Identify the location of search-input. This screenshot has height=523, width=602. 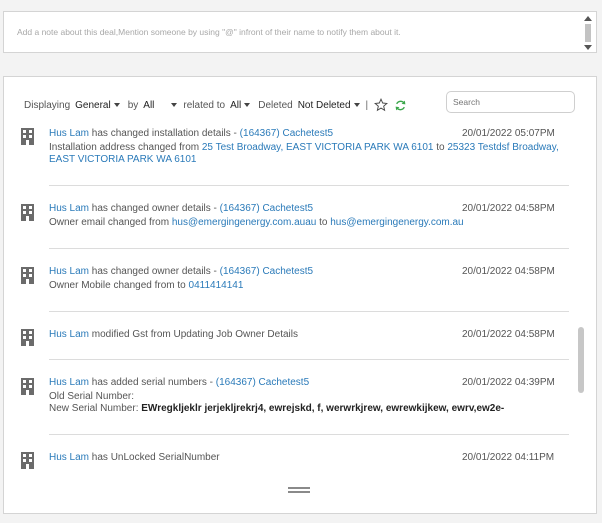
(510, 102).